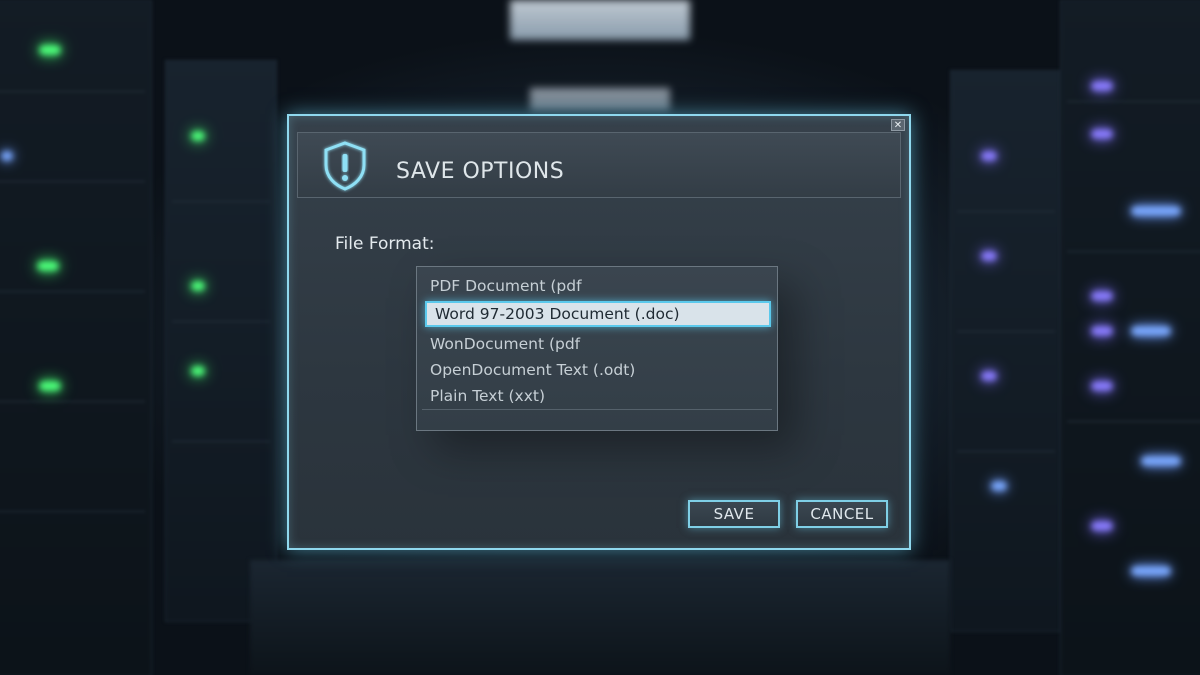 This screenshot has width=1200, height=675. What do you see at coordinates (599, 165) in the screenshot?
I see `dialog-header: SAVE OPTIONS` at bounding box center [599, 165].